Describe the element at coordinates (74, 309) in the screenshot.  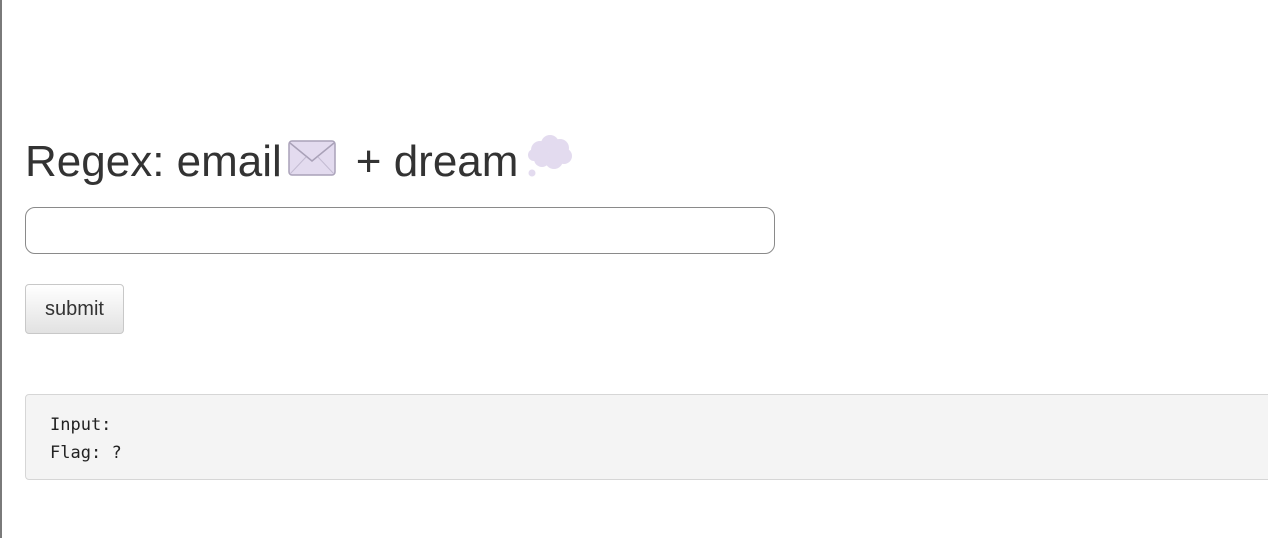
I see `submit-button: submit` at that location.